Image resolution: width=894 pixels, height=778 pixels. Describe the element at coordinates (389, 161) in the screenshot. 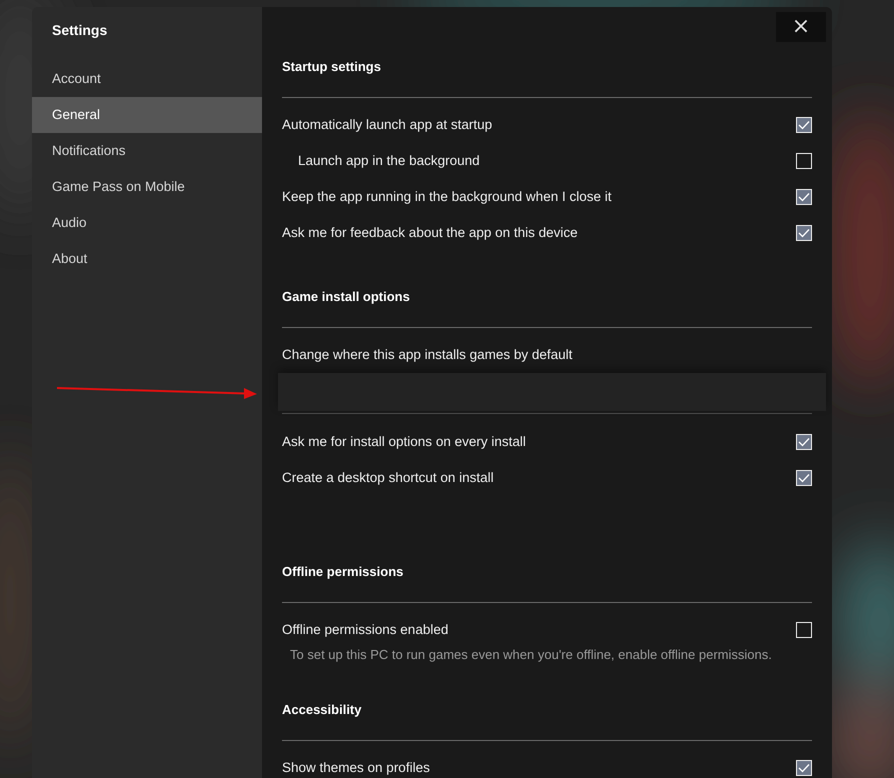

I see `setting-label: Launch app in the background` at that location.